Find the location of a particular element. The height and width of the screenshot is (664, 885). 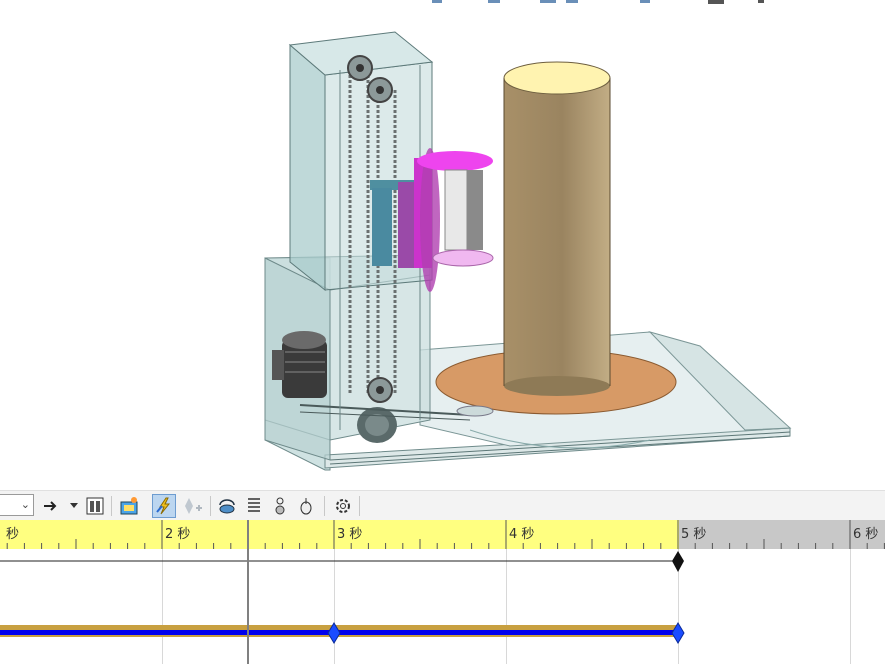

arrow-right-icon is located at coordinates (50, 506).